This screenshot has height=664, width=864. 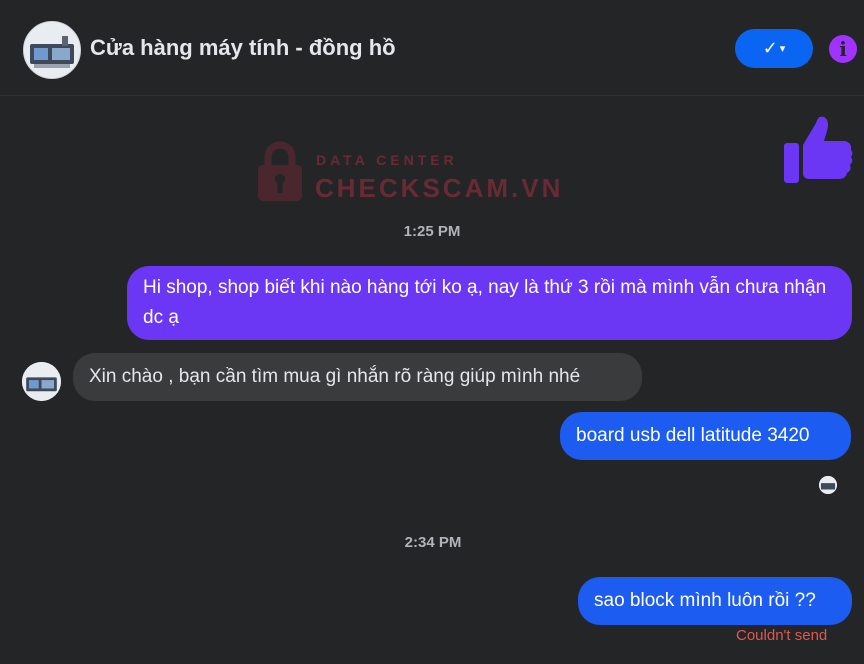 I want to click on checkmark-icon: ✓, so click(x=770, y=48).